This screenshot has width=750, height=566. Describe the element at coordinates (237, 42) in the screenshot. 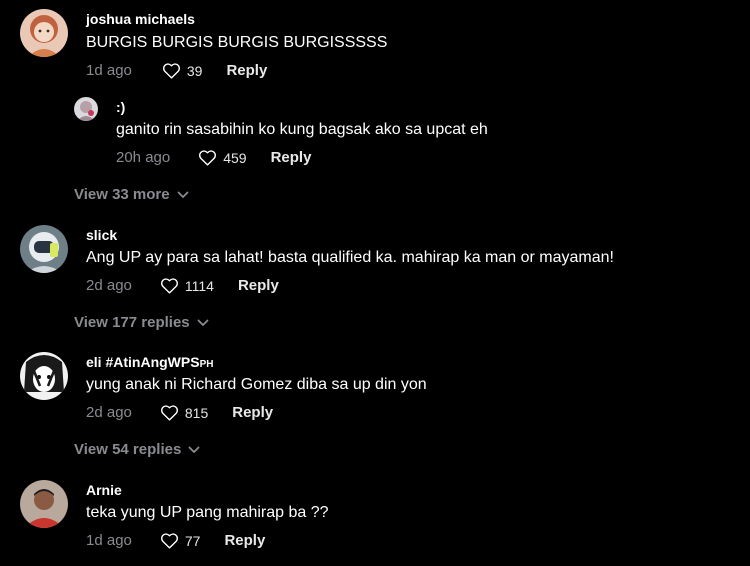

I see `comment-text: BURGIS BURGIS BURGIS BURGISSSSS` at that location.